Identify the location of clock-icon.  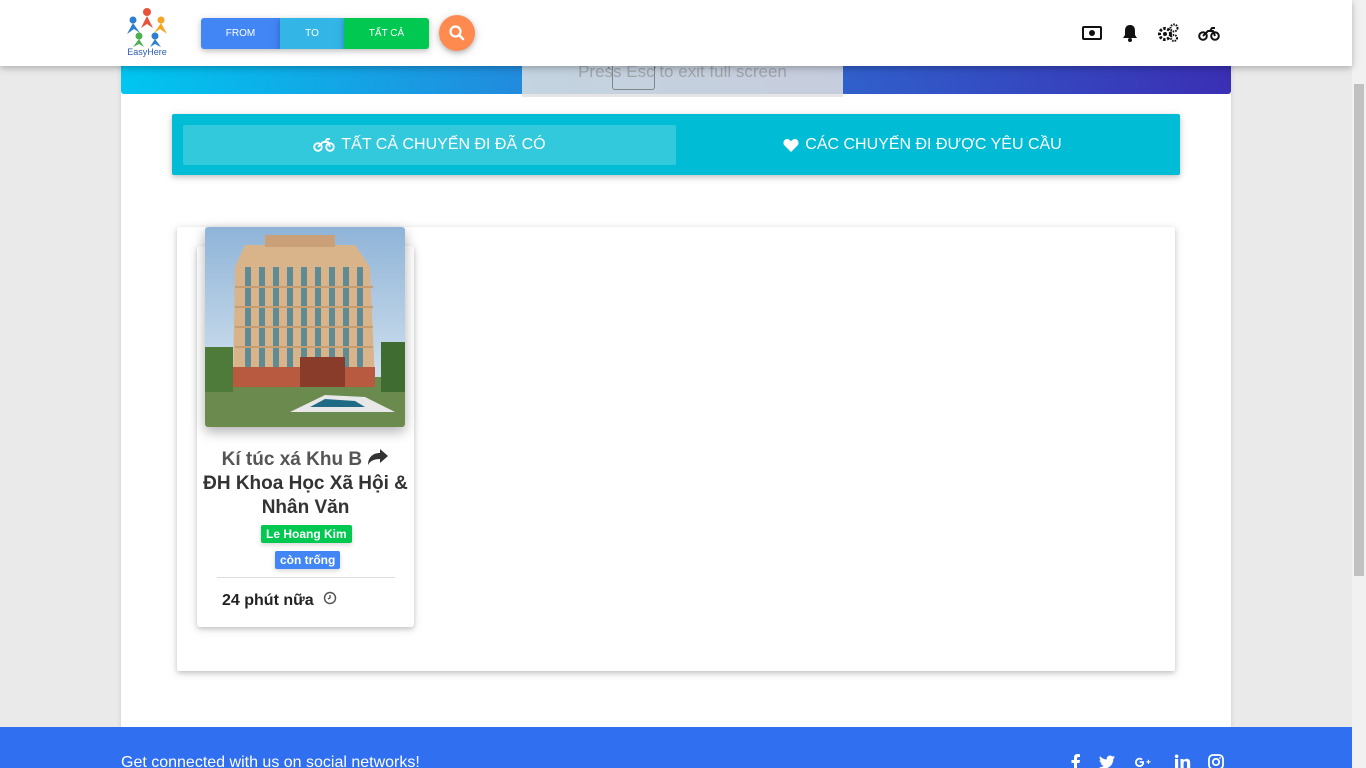
(330, 598).